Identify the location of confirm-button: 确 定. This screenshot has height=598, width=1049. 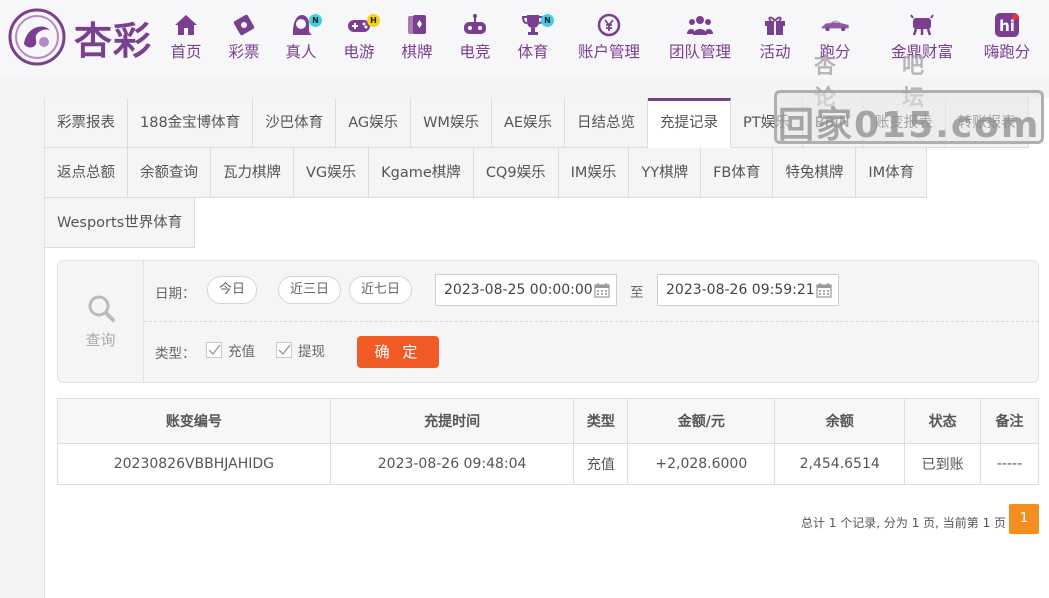
(398, 352).